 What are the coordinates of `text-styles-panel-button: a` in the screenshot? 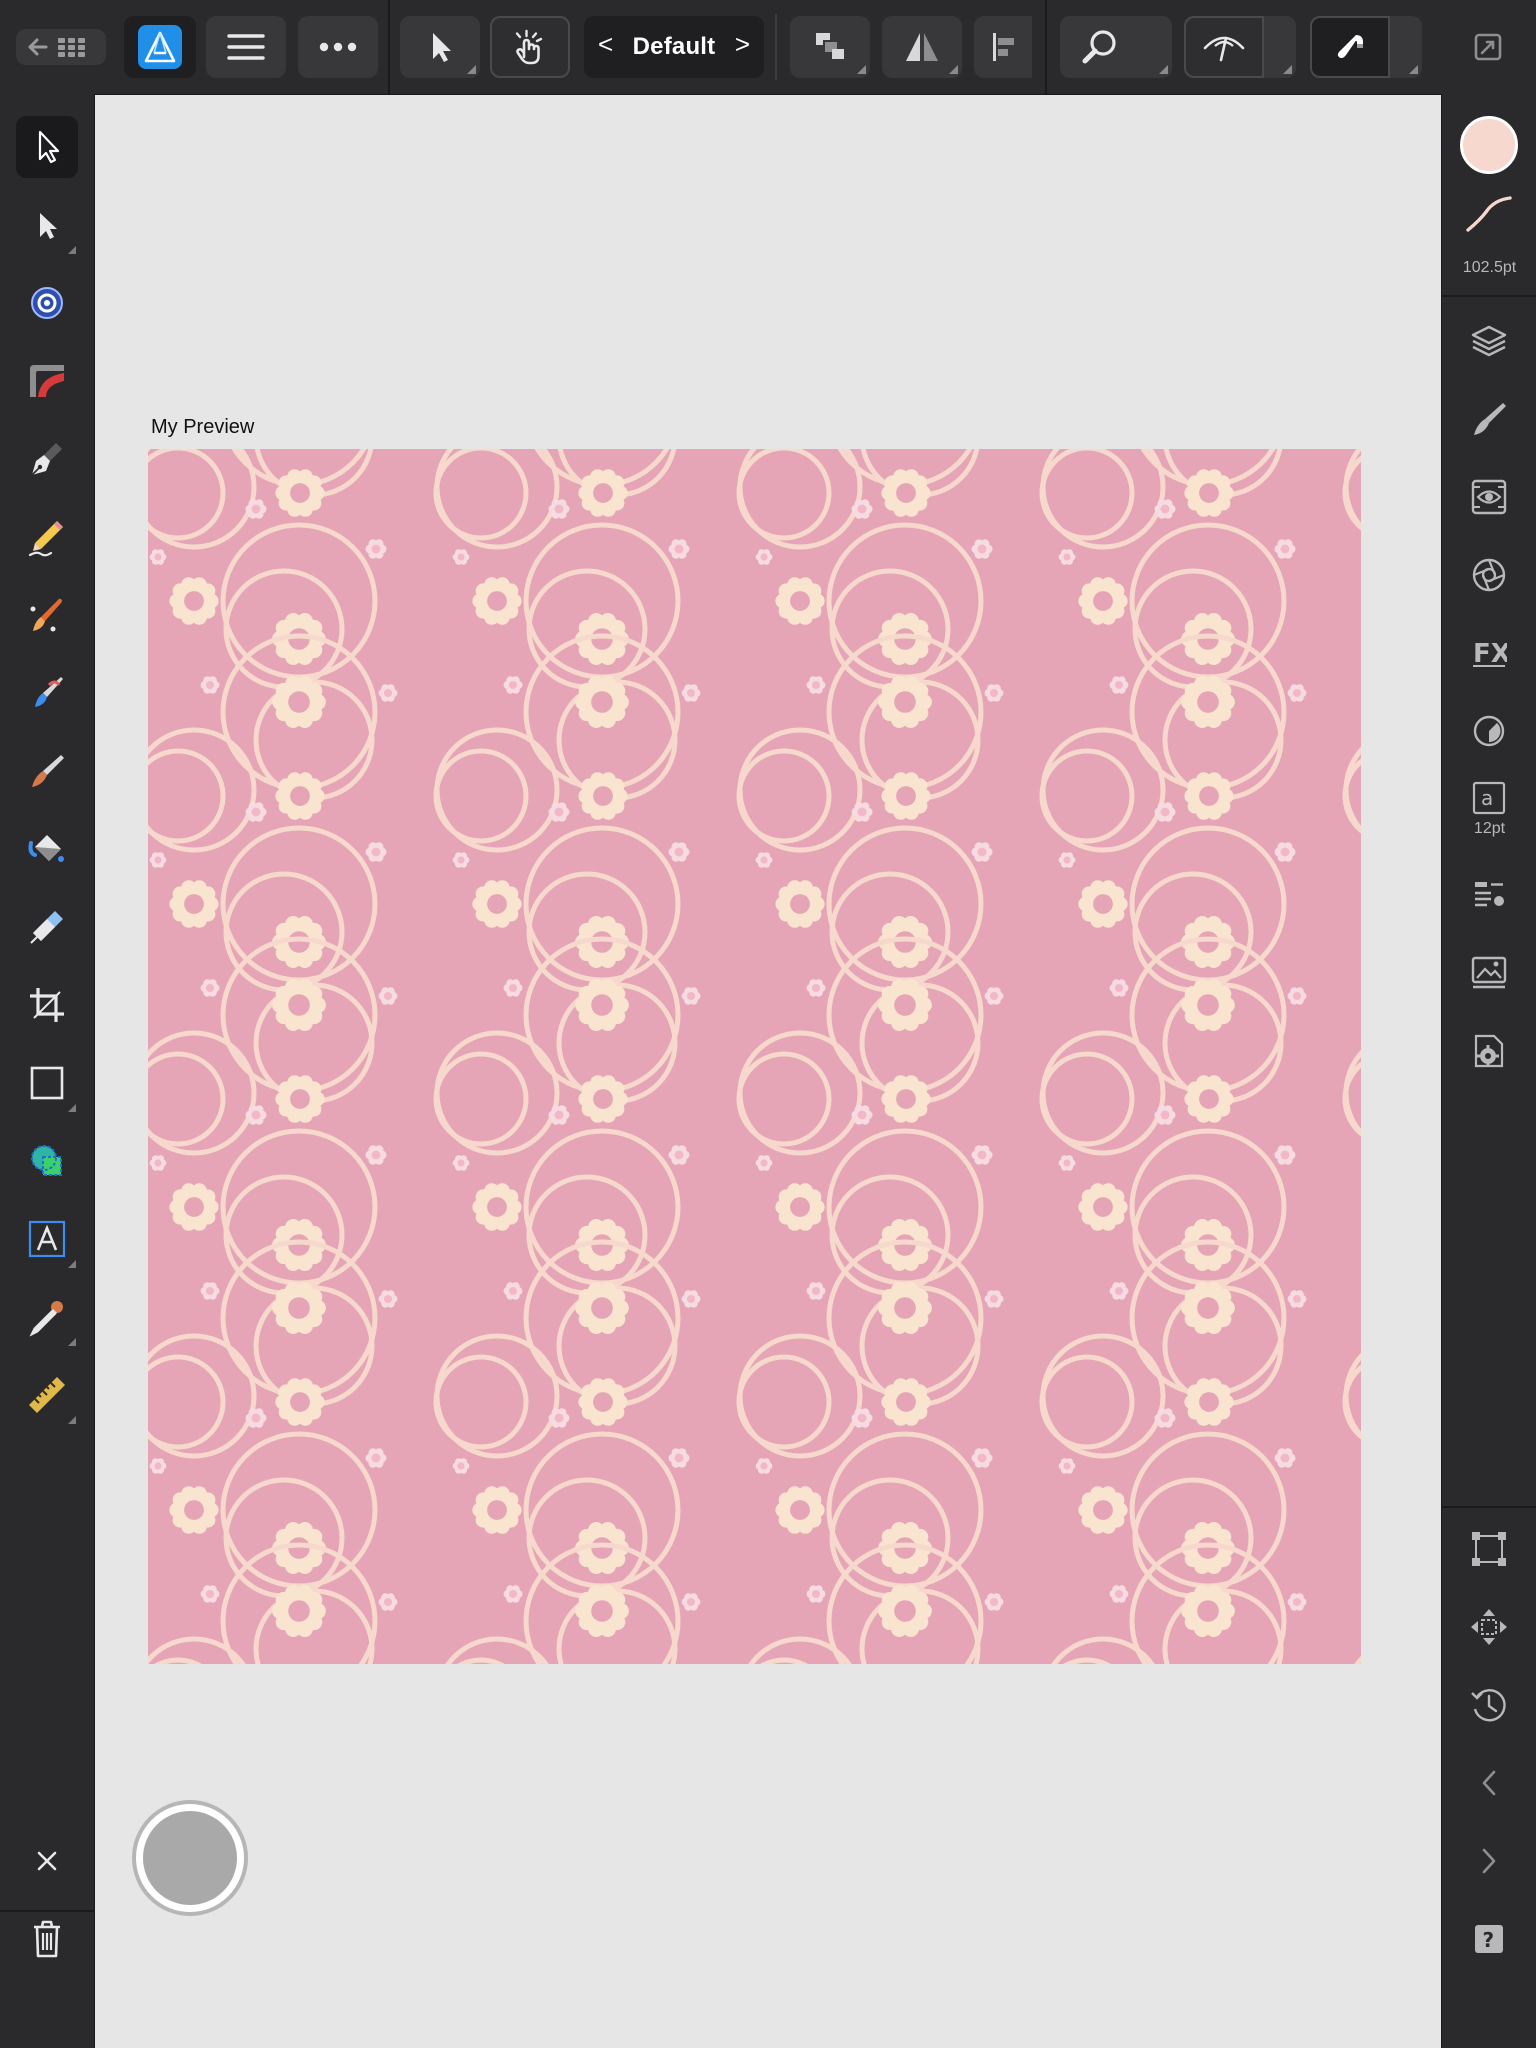 It's located at (1489, 798).